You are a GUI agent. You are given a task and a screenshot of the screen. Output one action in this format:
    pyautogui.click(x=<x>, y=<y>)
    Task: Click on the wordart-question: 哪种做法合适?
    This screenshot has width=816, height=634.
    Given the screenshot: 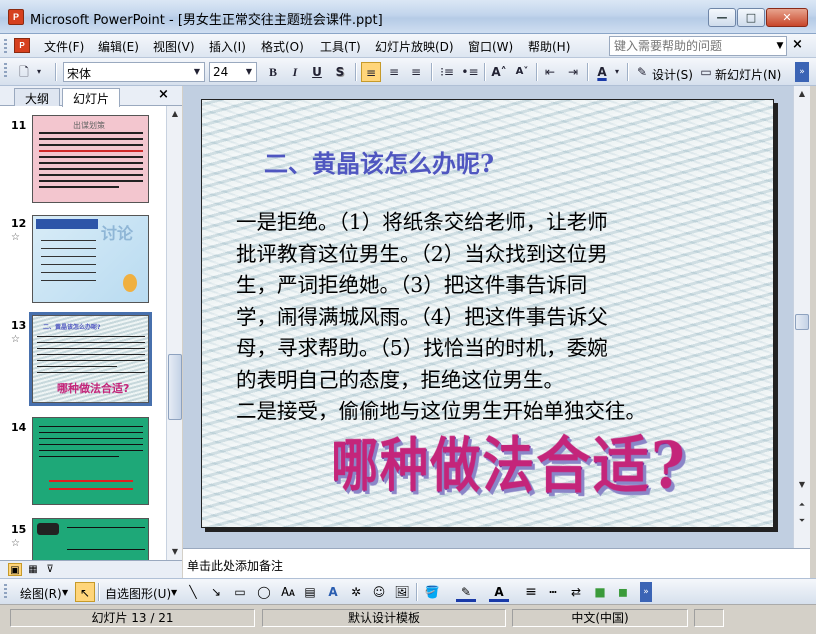 What is the action you would take?
    pyautogui.click(x=509, y=461)
    